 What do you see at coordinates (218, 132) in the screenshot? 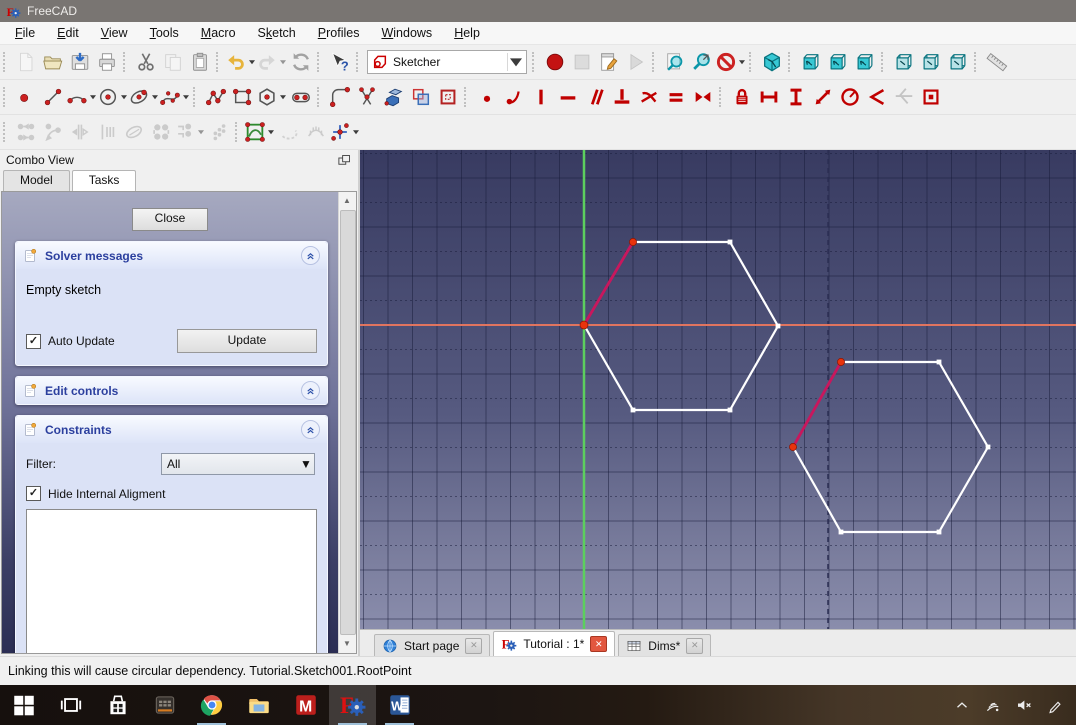
I see `copy-array-button` at bounding box center [218, 132].